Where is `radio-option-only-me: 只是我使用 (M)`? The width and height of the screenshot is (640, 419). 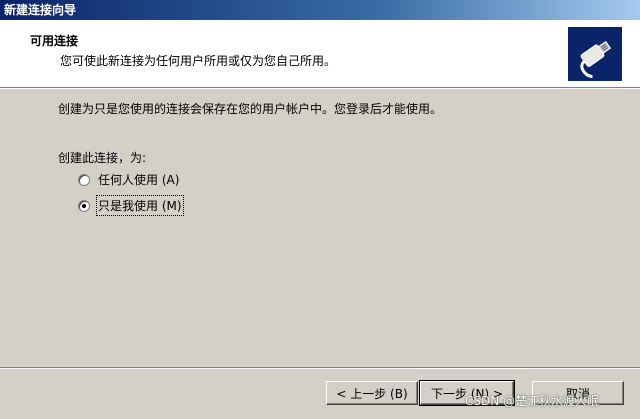
radio-option-only-me: 只是我使用 (M) is located at coordinates (131, 205).